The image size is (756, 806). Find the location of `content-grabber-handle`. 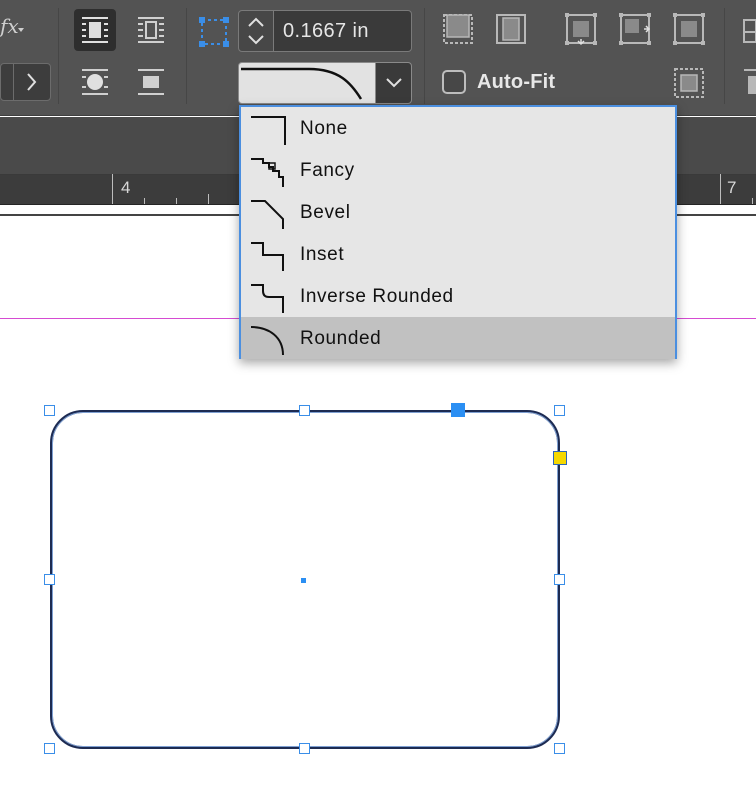

content-grabber-handle is located at coordinates (458, 410).